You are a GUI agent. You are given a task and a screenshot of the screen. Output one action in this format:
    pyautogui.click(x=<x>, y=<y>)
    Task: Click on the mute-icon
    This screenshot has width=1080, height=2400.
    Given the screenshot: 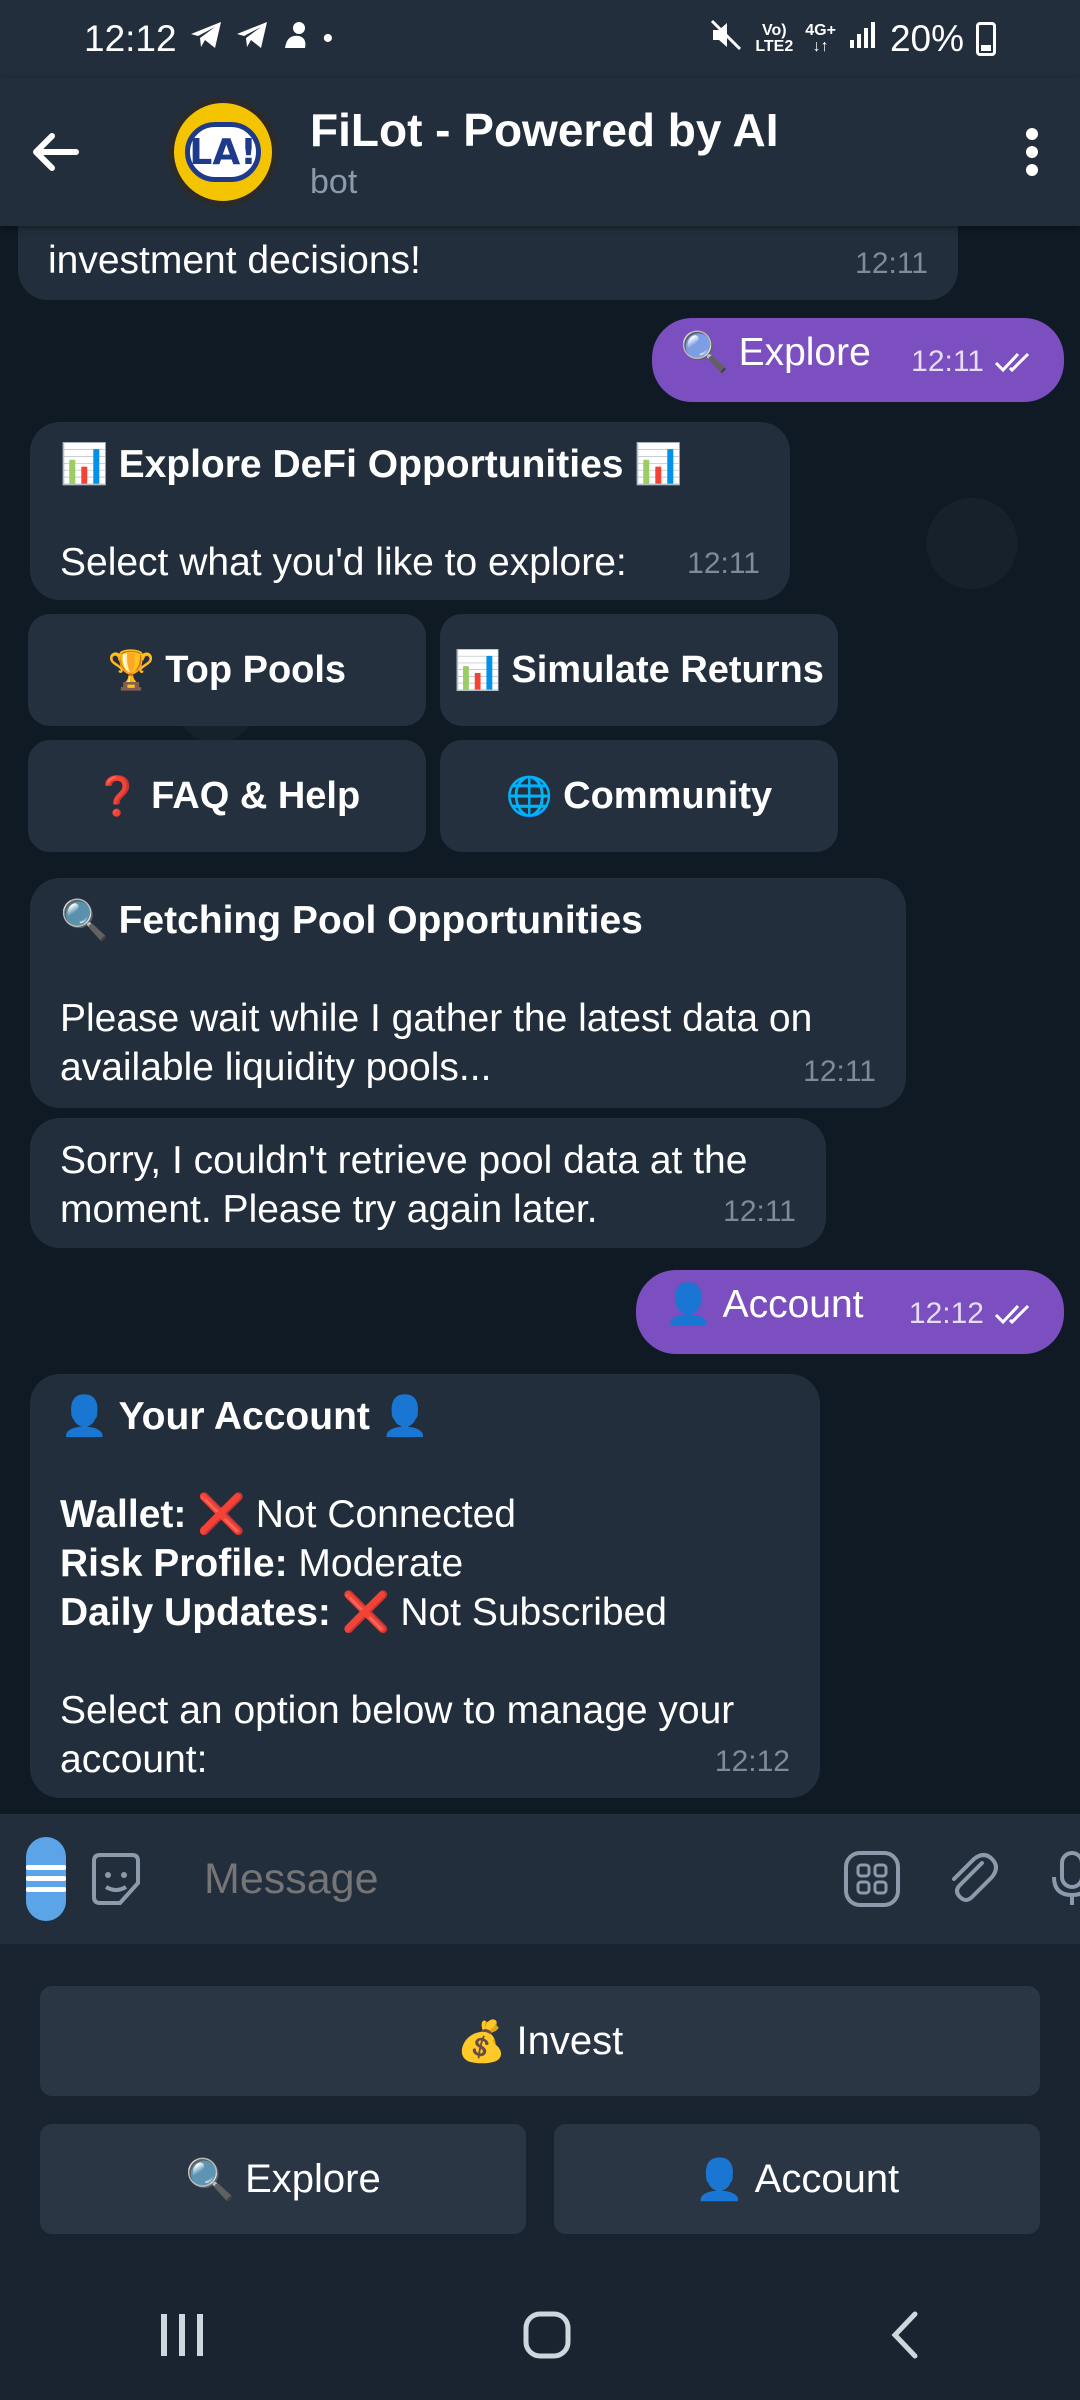 What is the action you would take?
    pyautogui.click(x=726, y=39)
    